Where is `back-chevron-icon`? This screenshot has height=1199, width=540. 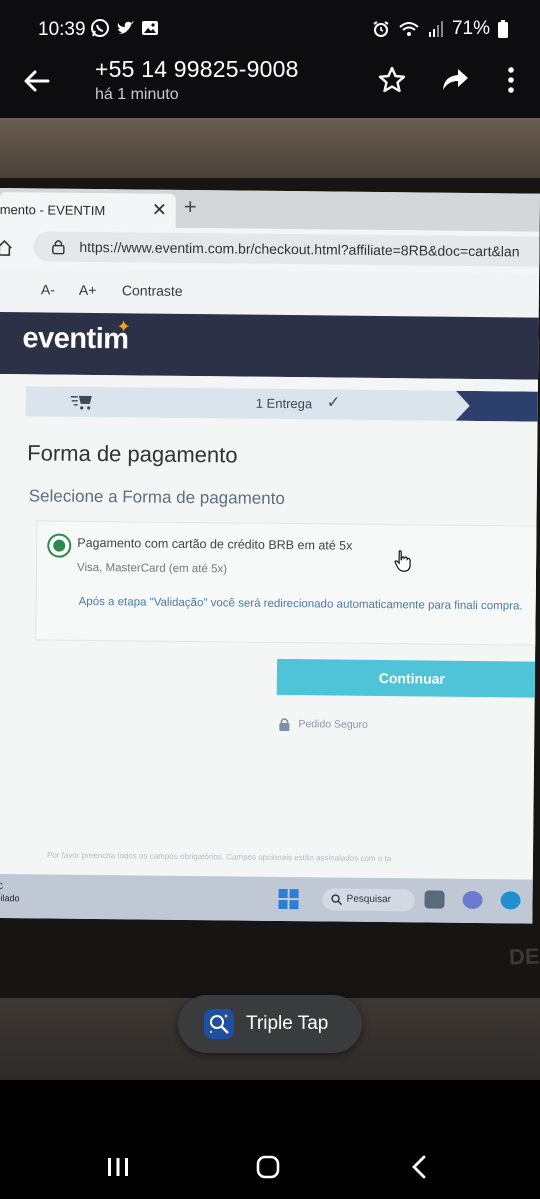
back-chevron-icon is located at coordinates (419, 1167).